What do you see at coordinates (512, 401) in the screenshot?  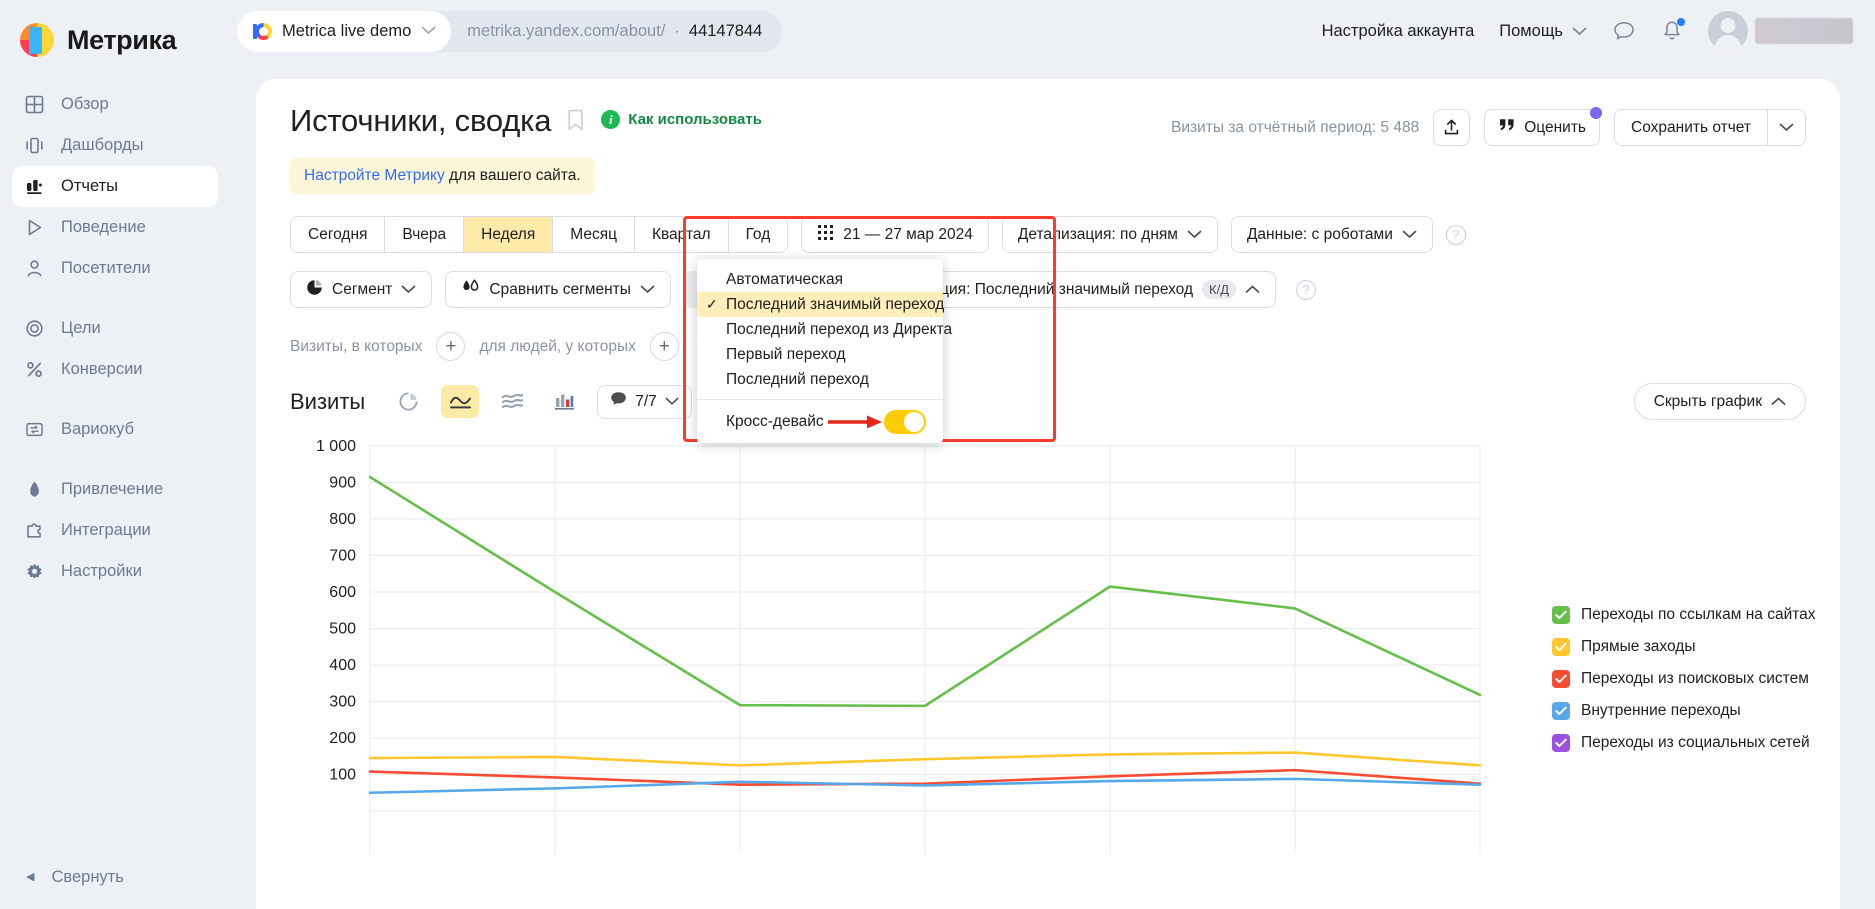 I see `stacked-area-icon` at bounding box center [512, 401].